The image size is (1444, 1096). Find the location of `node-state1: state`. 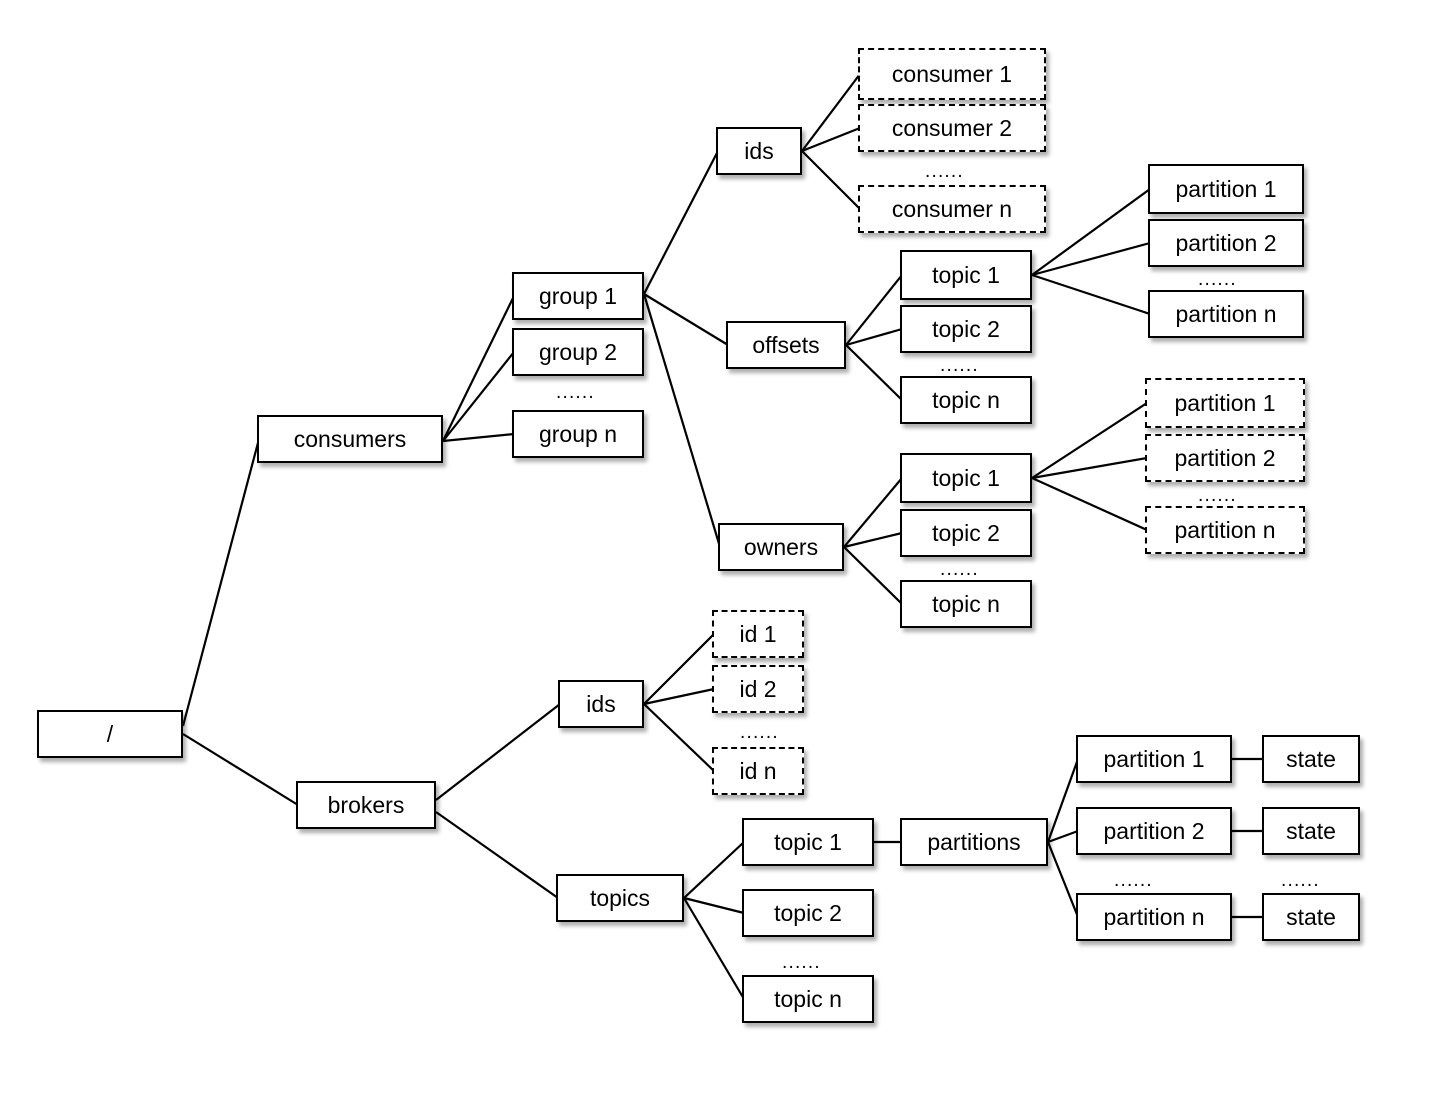

node-state1: state is located at coordinates (1311, 759).